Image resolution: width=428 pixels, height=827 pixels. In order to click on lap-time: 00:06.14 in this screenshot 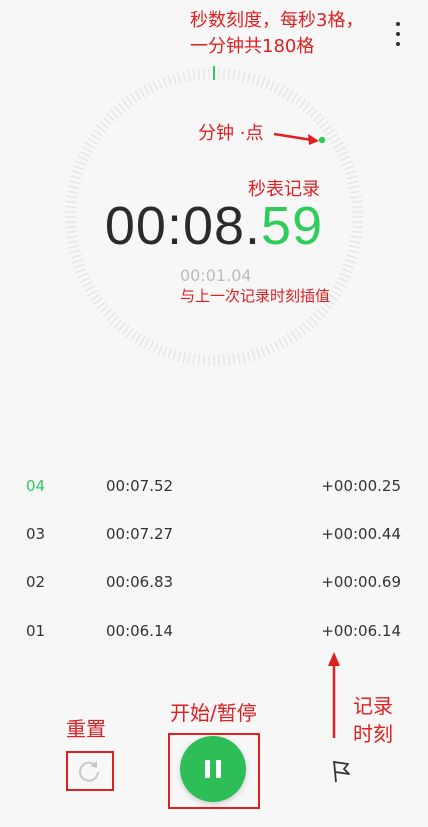, I will do `click(140, 631)`.